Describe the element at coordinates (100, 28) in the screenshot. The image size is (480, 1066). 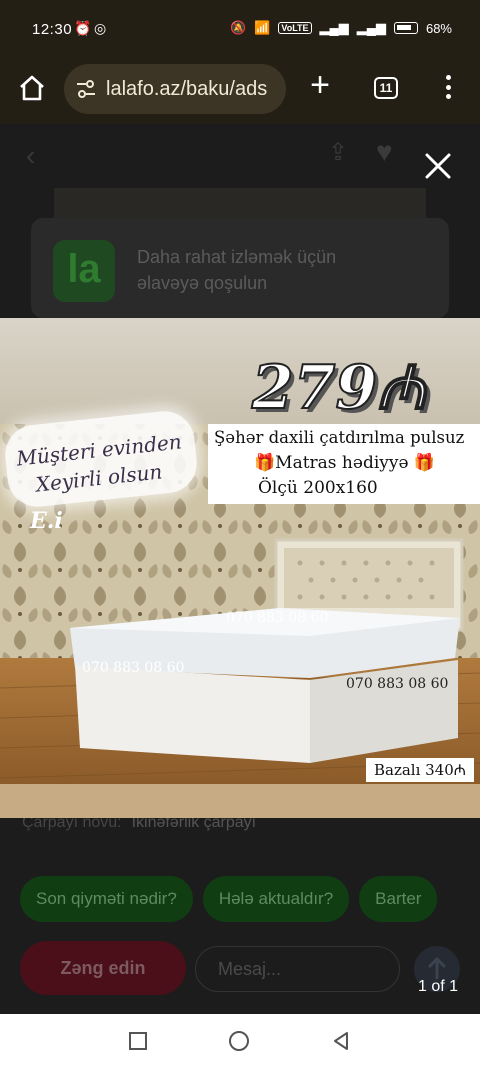
I see `instagram-icon: ◎` at that location.